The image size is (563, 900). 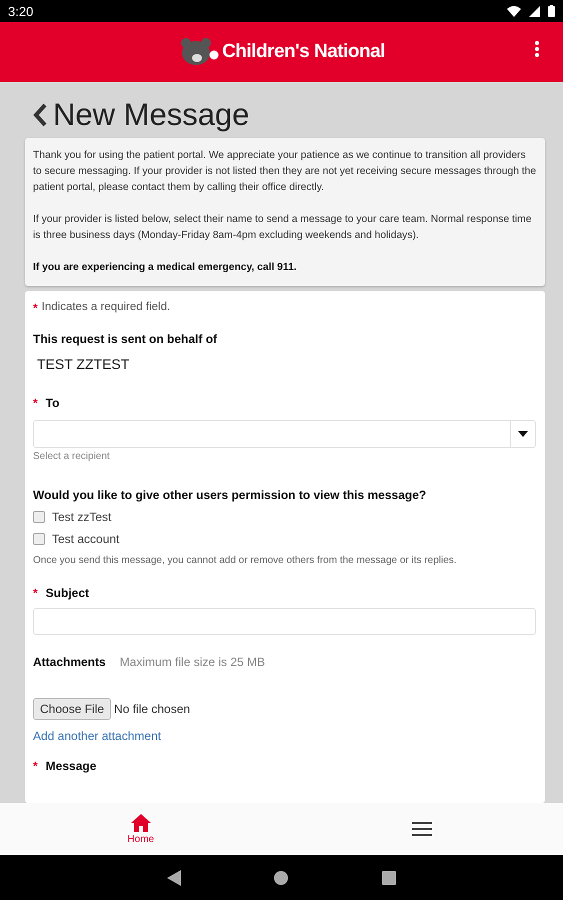 What do you see at coordinates (69, 662) in the screenshot?
I see `field-label: Attachments` at bounding box center [69, 662].